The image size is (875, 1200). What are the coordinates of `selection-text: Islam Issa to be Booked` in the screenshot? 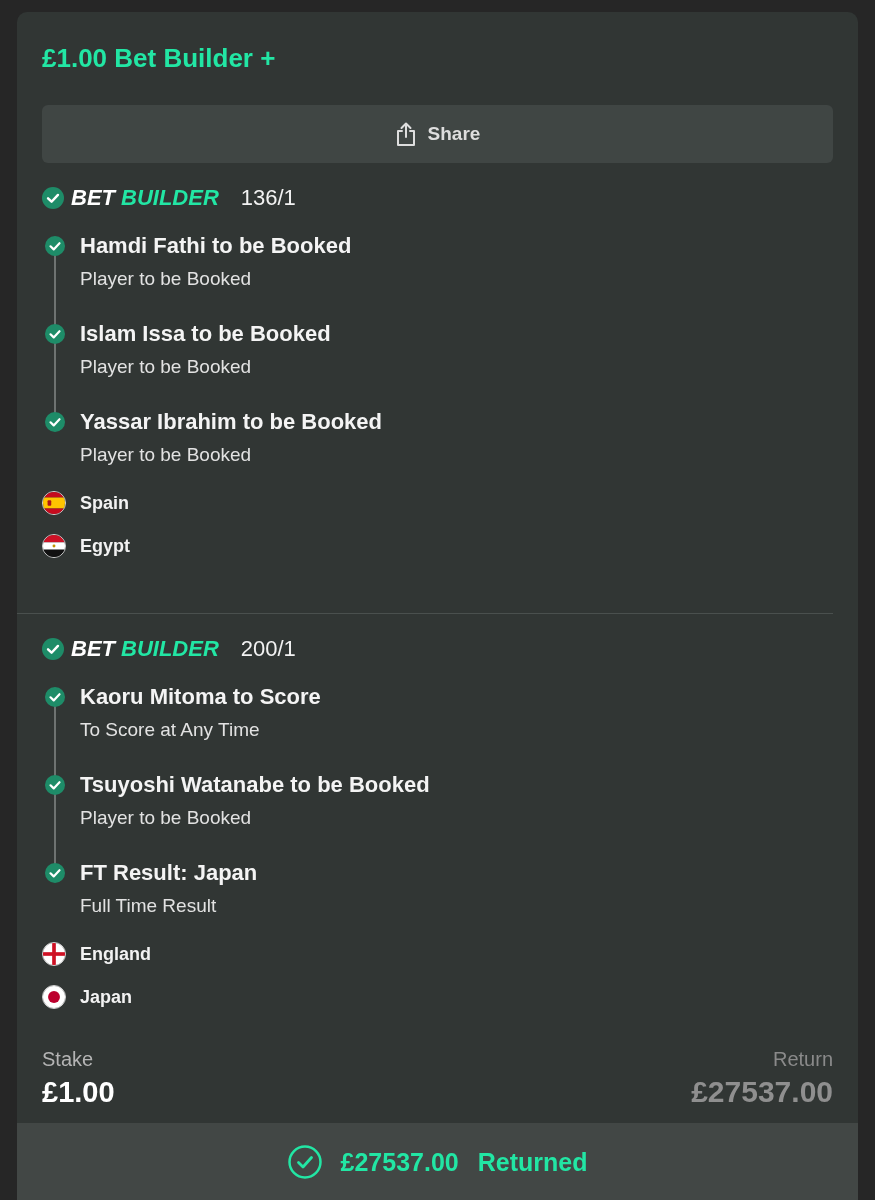 It's located at (205, 334).